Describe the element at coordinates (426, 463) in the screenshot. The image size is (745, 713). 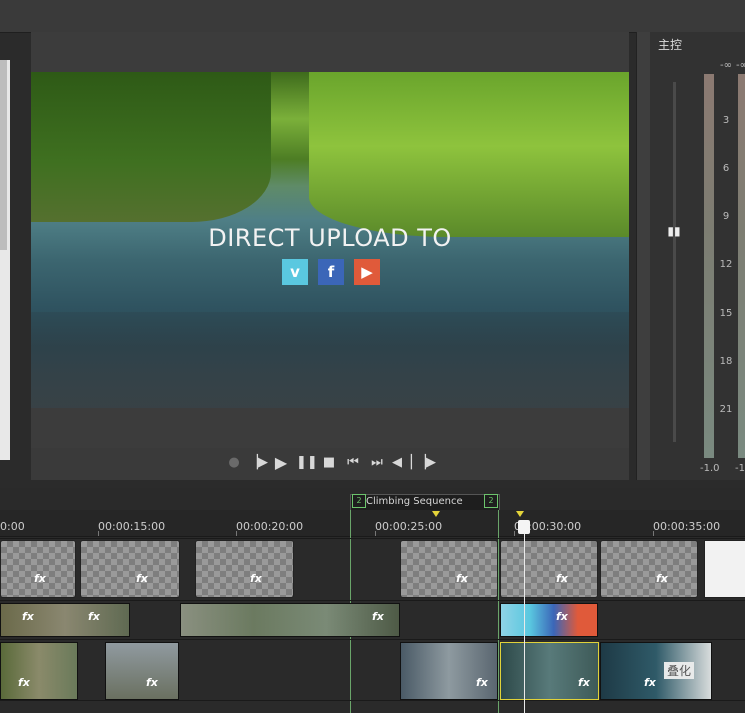
I see `next-frame-icon: ▕▶` at that location.